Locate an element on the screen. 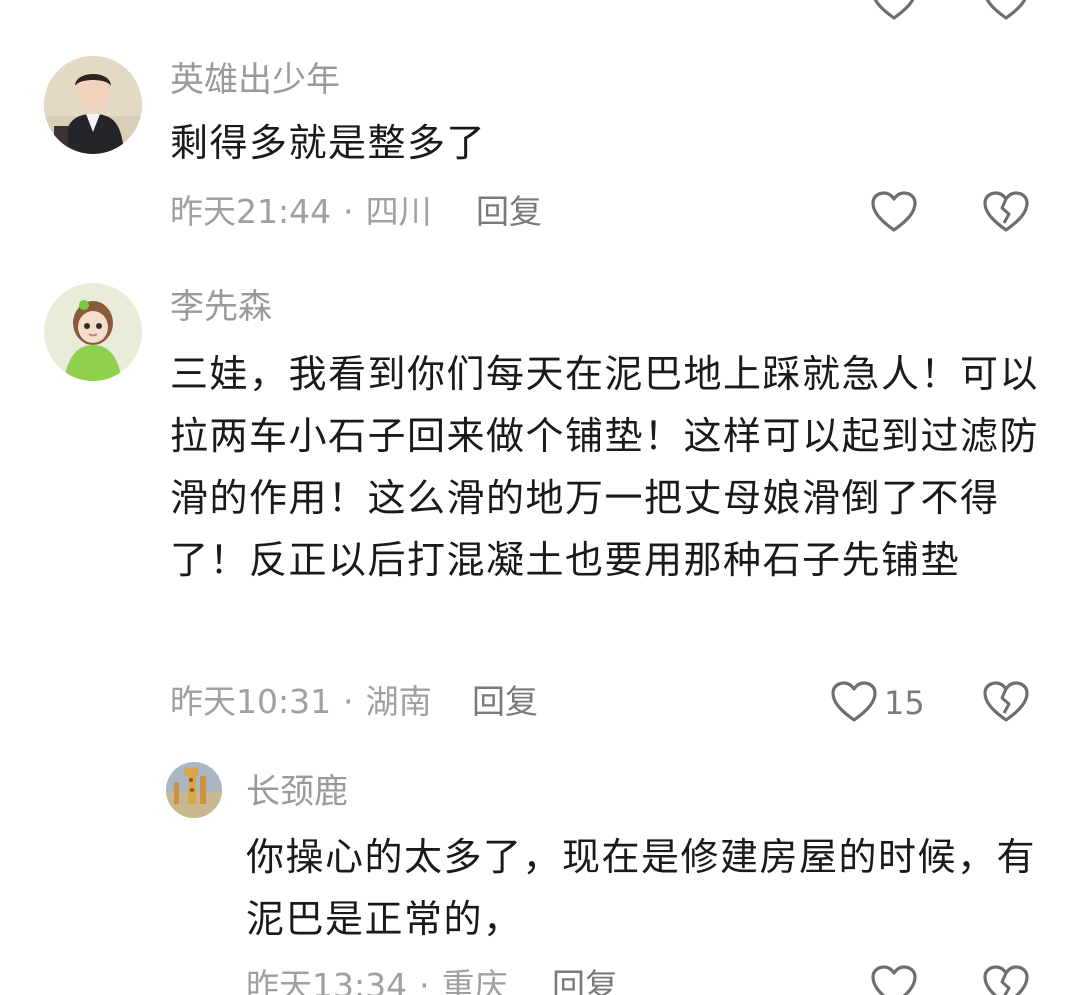  comment-meta: 昨天10:31 · 湖南 is located at coordinates (301, 702).